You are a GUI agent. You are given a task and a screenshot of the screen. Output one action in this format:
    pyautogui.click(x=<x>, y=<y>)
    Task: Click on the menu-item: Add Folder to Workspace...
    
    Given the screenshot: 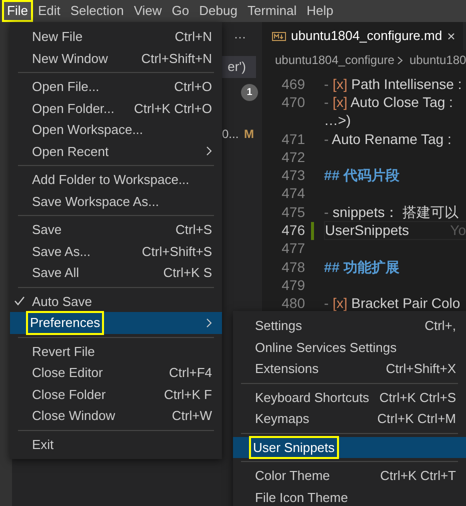 What is the action you would take?
    pyautogui.click(x=116, y=179)
    